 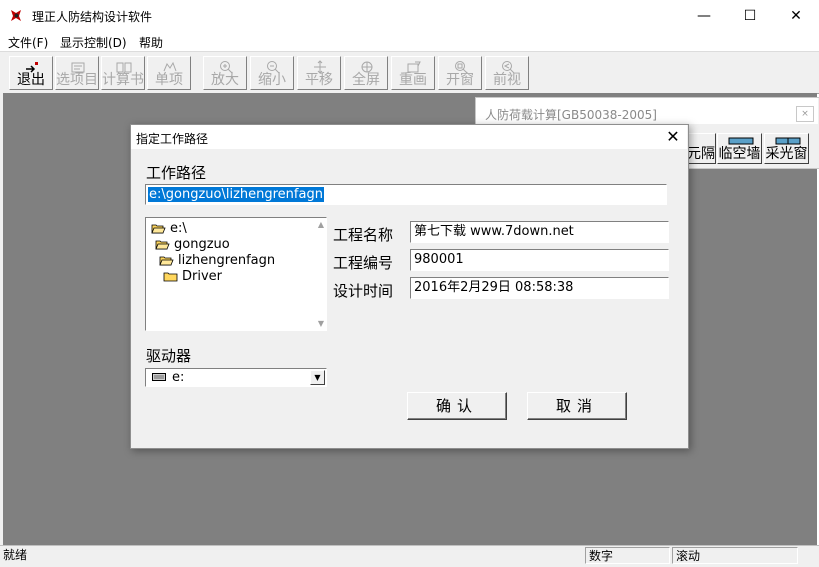 I want to click on zoom-out-button: 缩小, so click(x=272, y=73).